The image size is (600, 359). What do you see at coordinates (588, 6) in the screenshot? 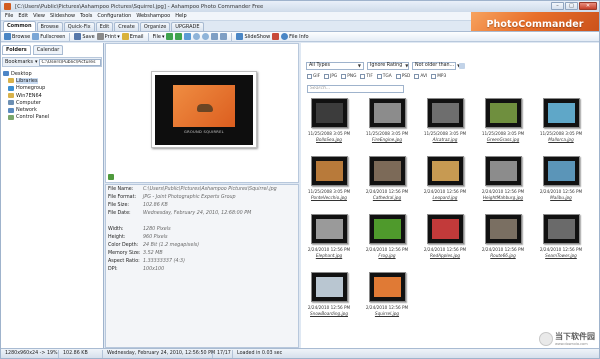
I see `close-button: ✕` at bounding box center [588, 6].